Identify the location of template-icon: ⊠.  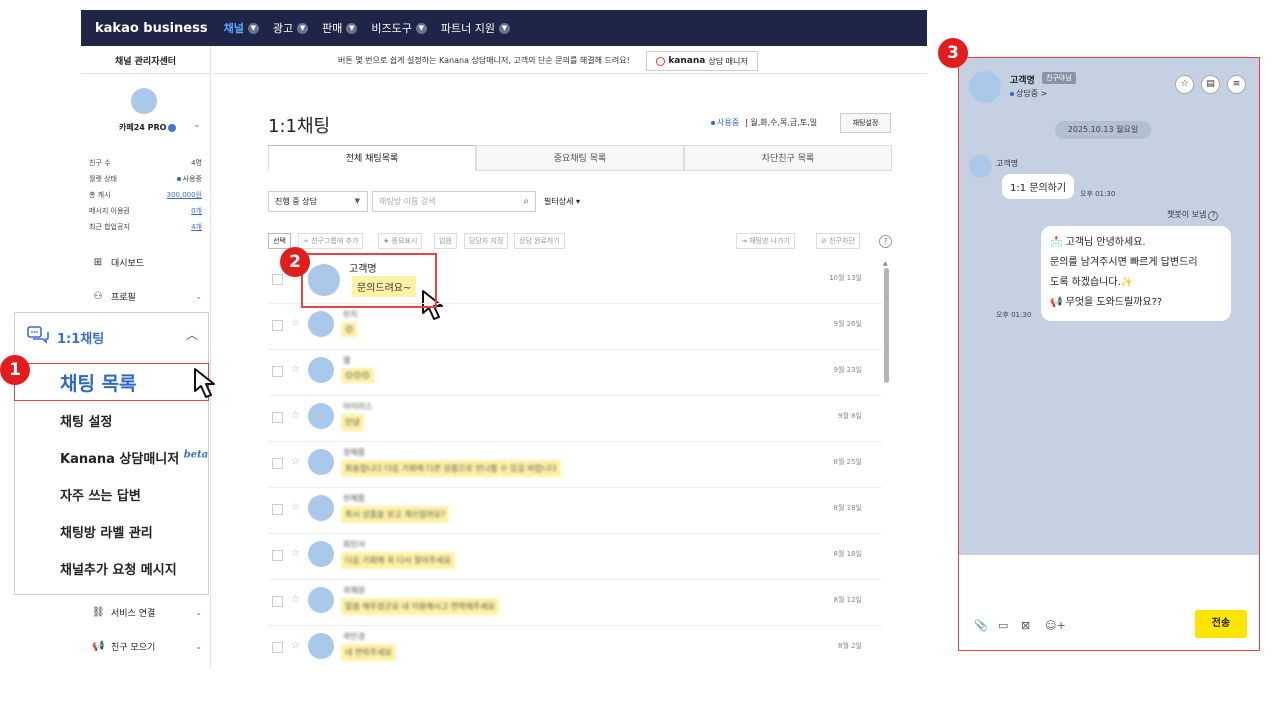
(1025, 625).